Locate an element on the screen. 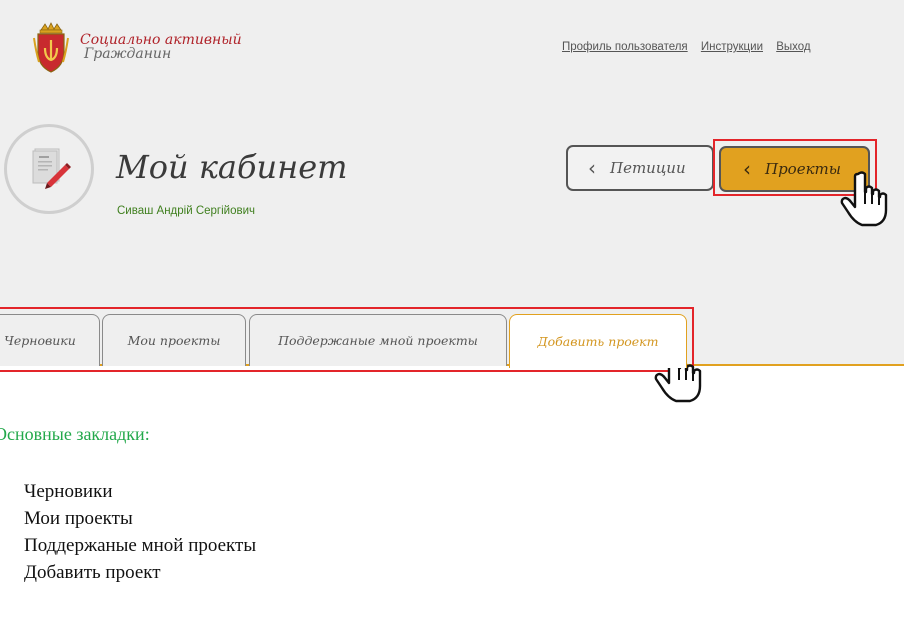 The width and height of the screenshot is (904, 629). petitions-button: ‹ Петиции is located at coordinates (640, 168).